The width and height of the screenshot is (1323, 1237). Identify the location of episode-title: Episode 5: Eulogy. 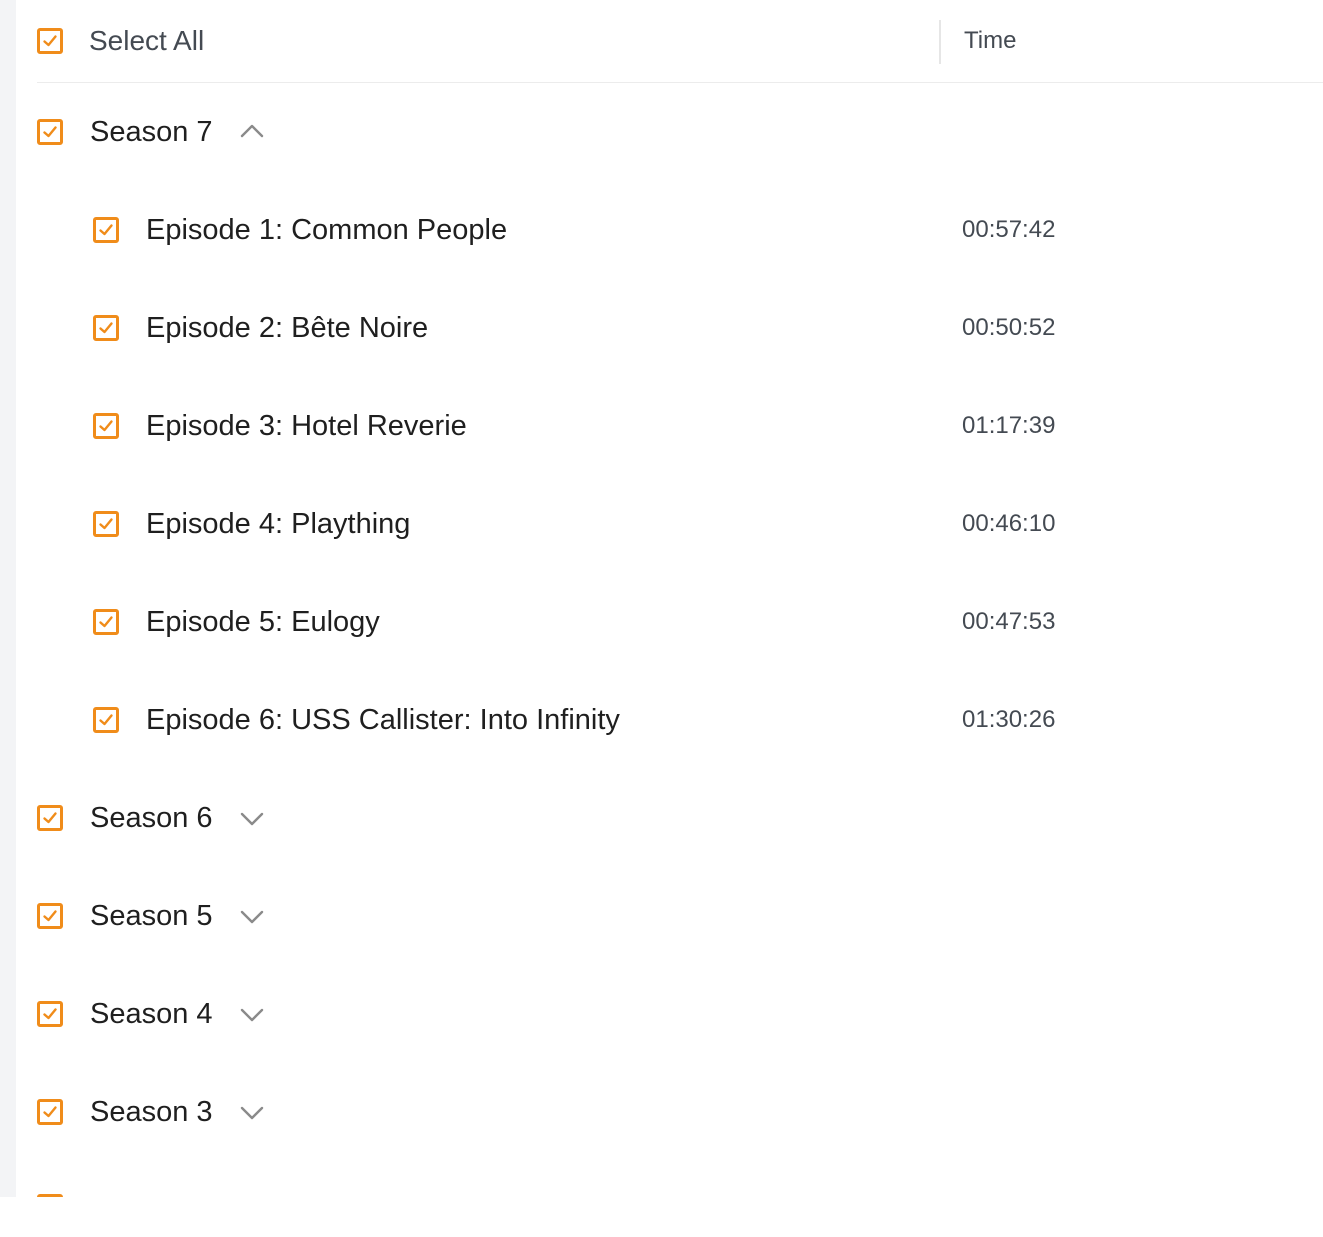
(263, 622).